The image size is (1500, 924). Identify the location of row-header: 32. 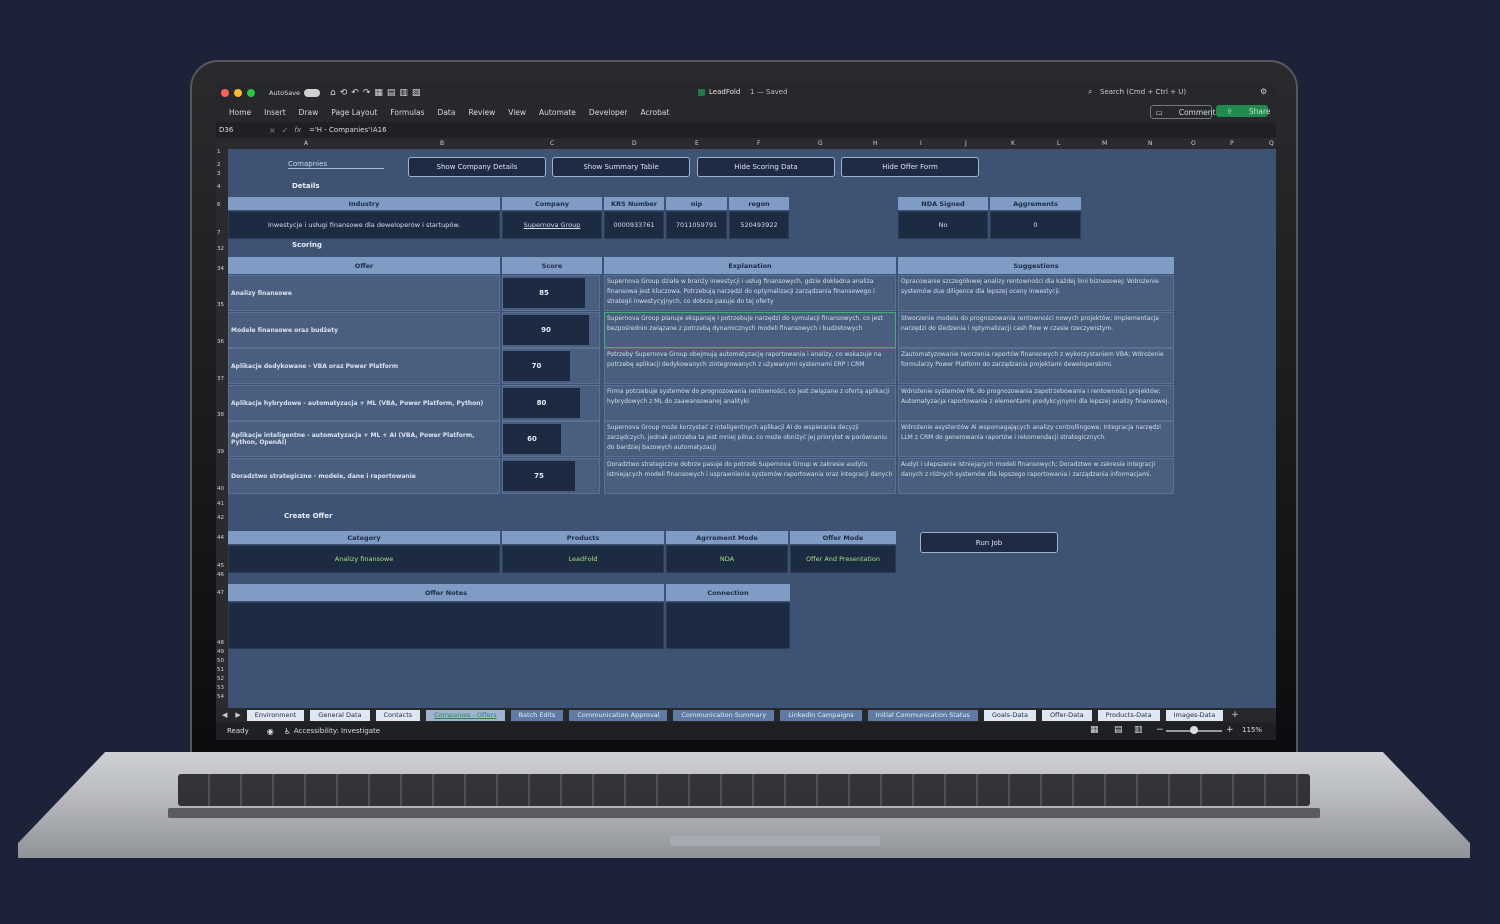
(220, 249).